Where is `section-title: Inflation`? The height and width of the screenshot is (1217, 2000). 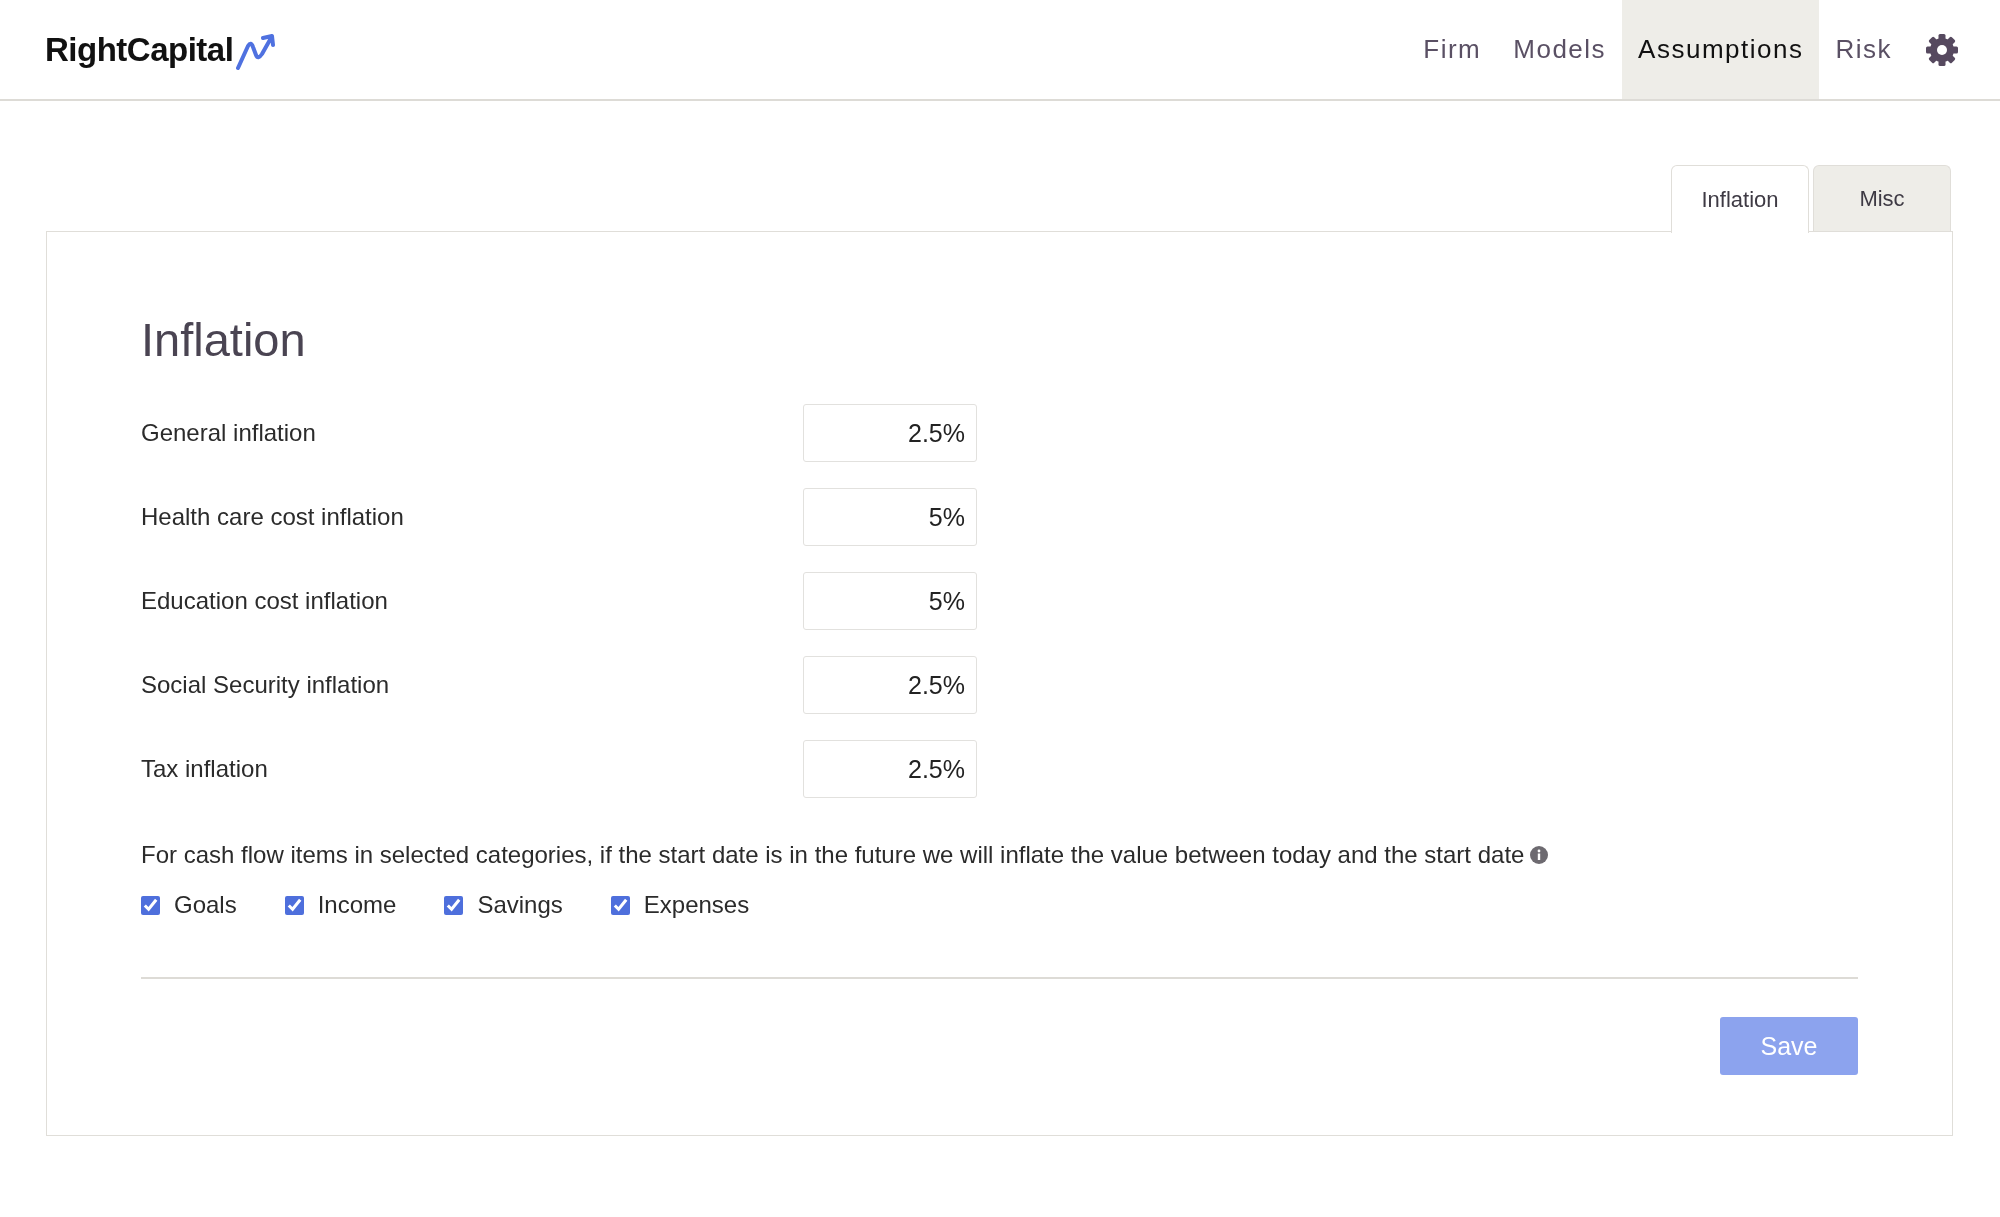
section-title: Inflation is located at coordinates (224, 339).